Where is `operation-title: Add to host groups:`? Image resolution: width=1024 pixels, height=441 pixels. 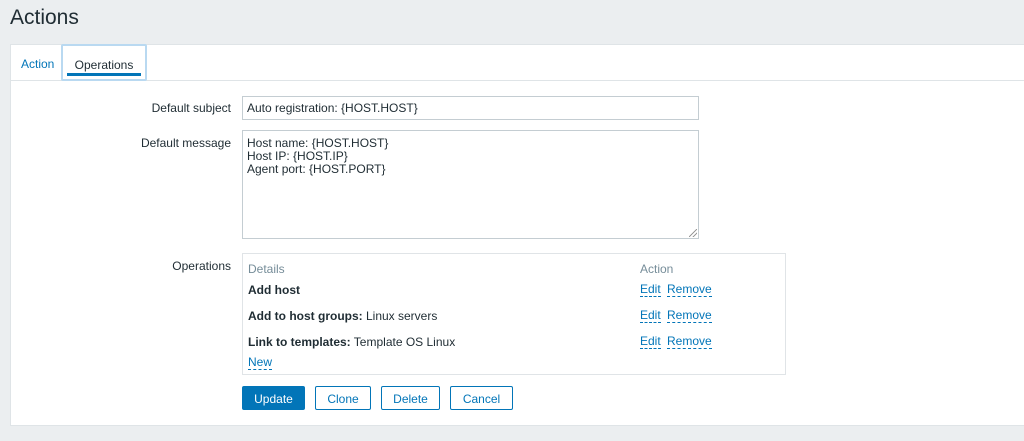
operation-title: Add to host groups: is located at coordinates (305, 316).